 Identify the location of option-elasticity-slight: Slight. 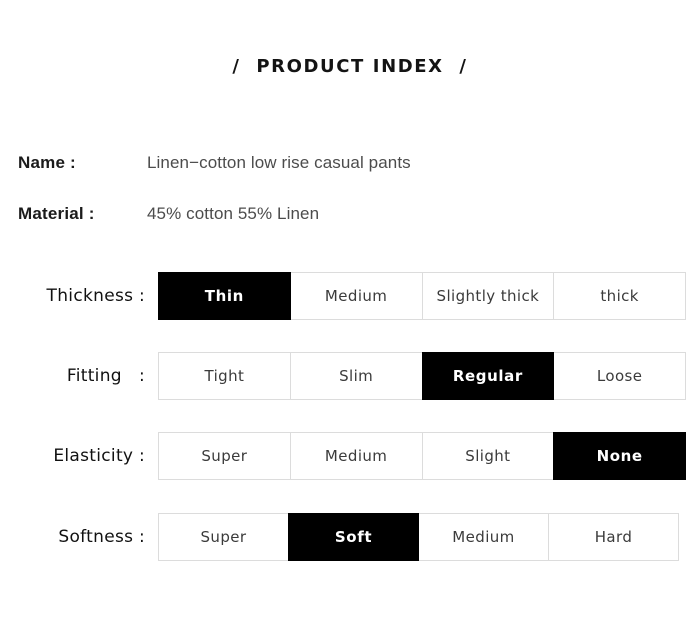
(488, 456).